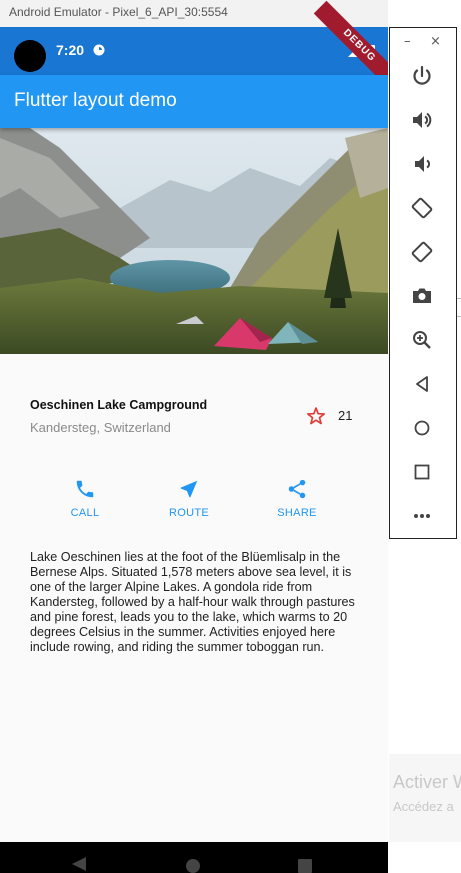  What do you see at coordinates (422, 76) in the screenshot?
I see `power-icon` at bounding box center [422, 76].